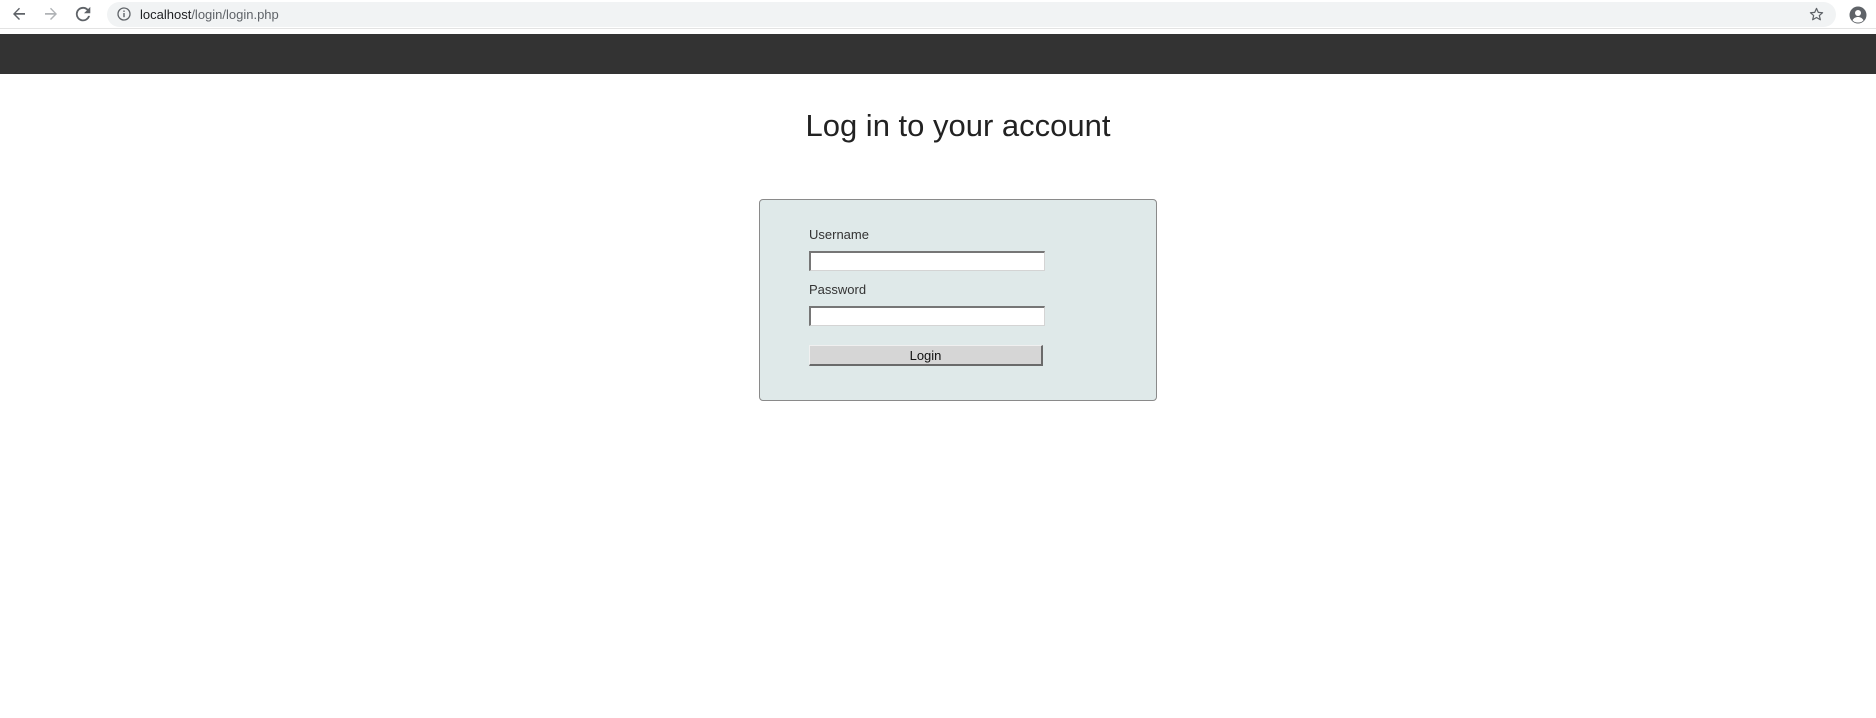 The image size is (1876, 718). I want to click on page-title: Log in to your account, so click(958, 125).